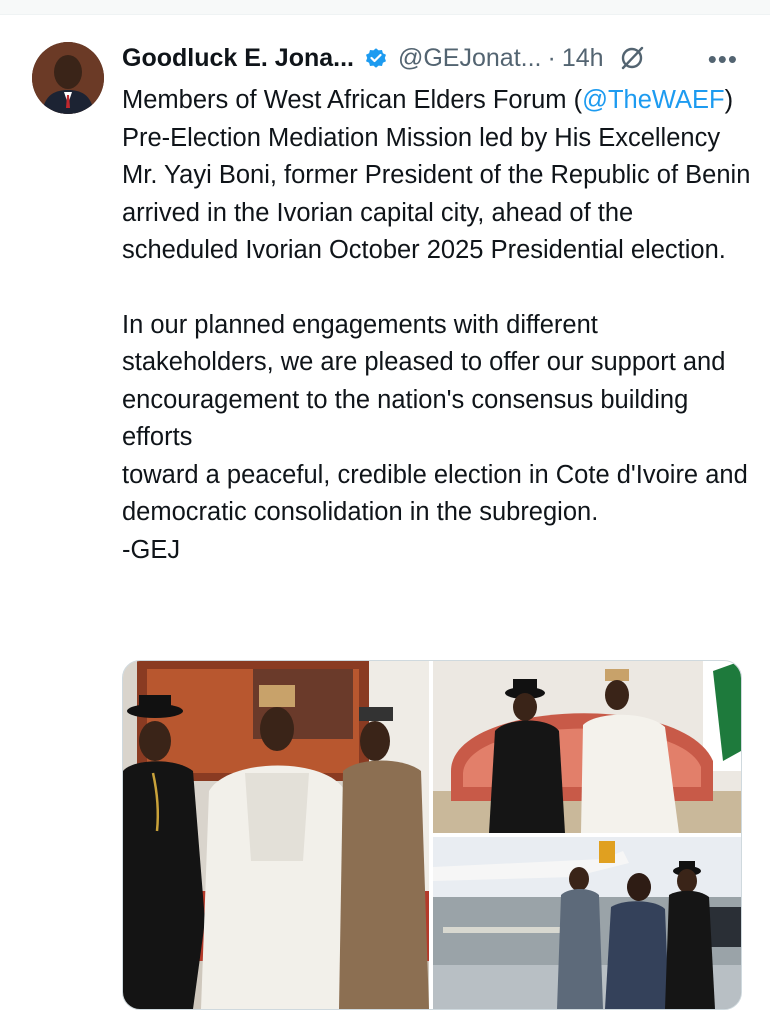 The height and width of the screenshot is (1024, 770). Describe the element at coordinates (587, 835) in the screenshot. I see `media-divider-horizontal` at that location.